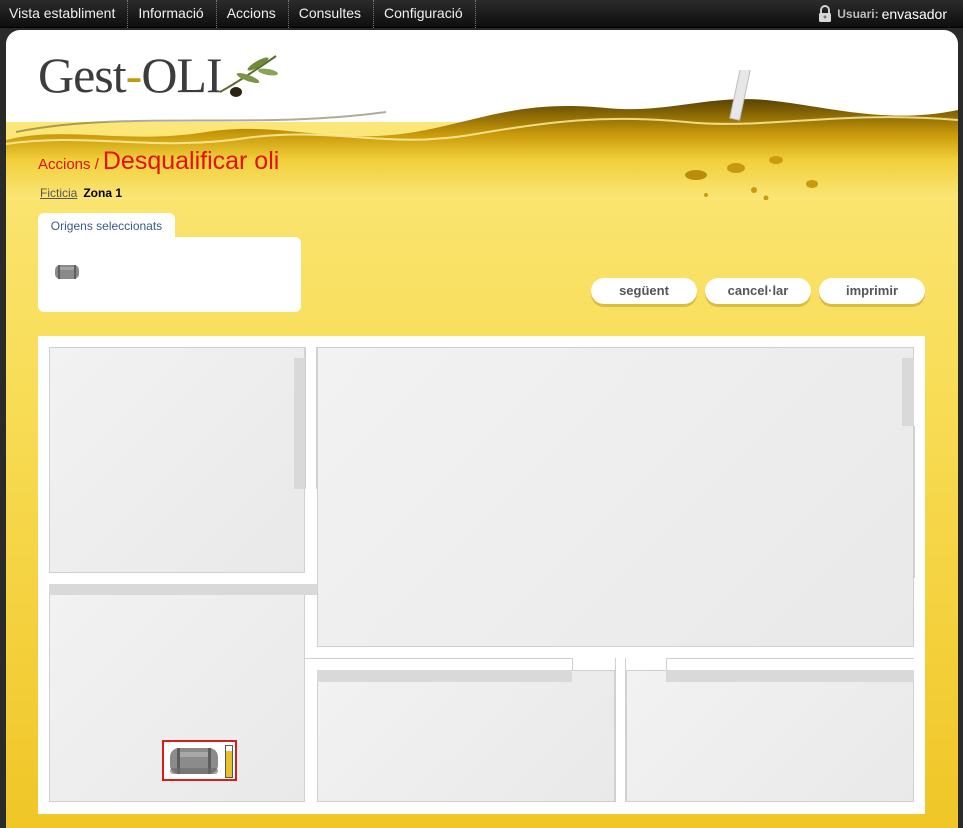  I want to click on tank-level-fill, so click(229, 763).